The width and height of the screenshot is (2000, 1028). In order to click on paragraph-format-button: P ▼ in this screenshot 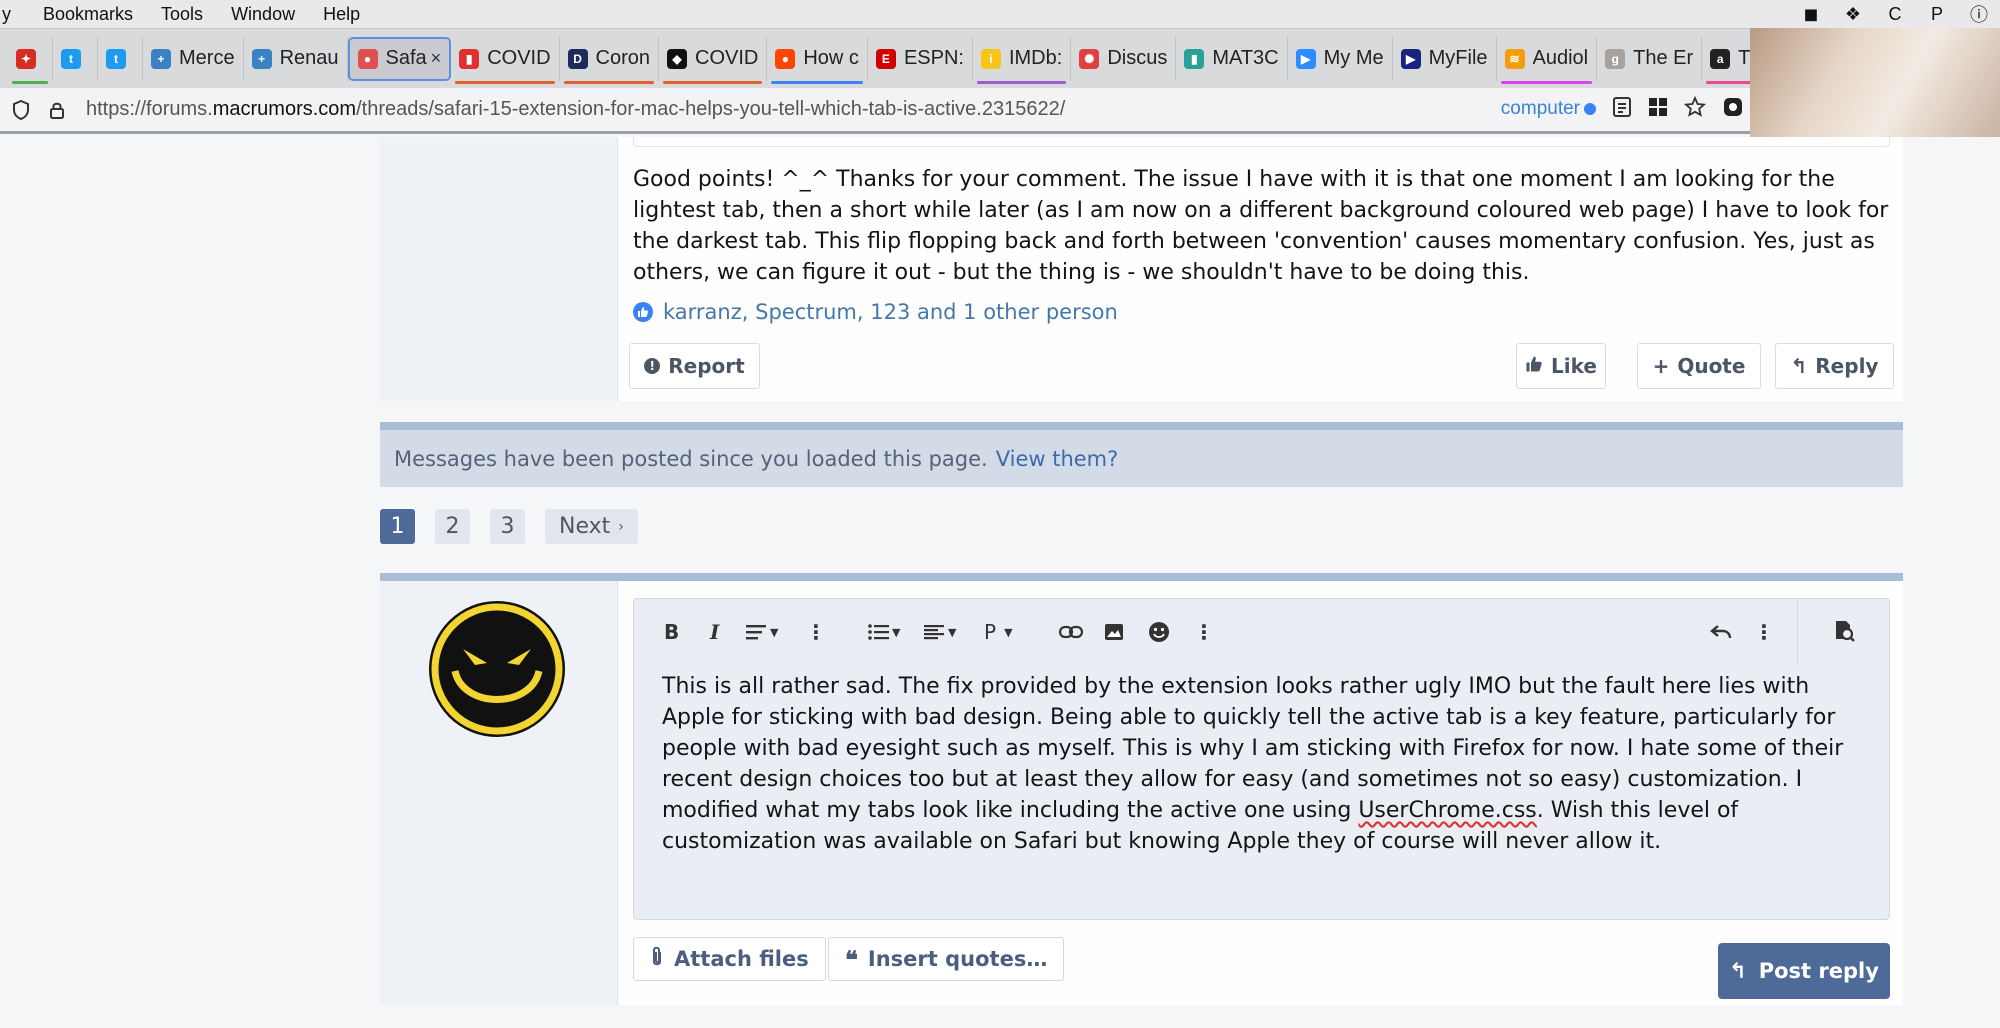, I will do `click(998, 632)`.